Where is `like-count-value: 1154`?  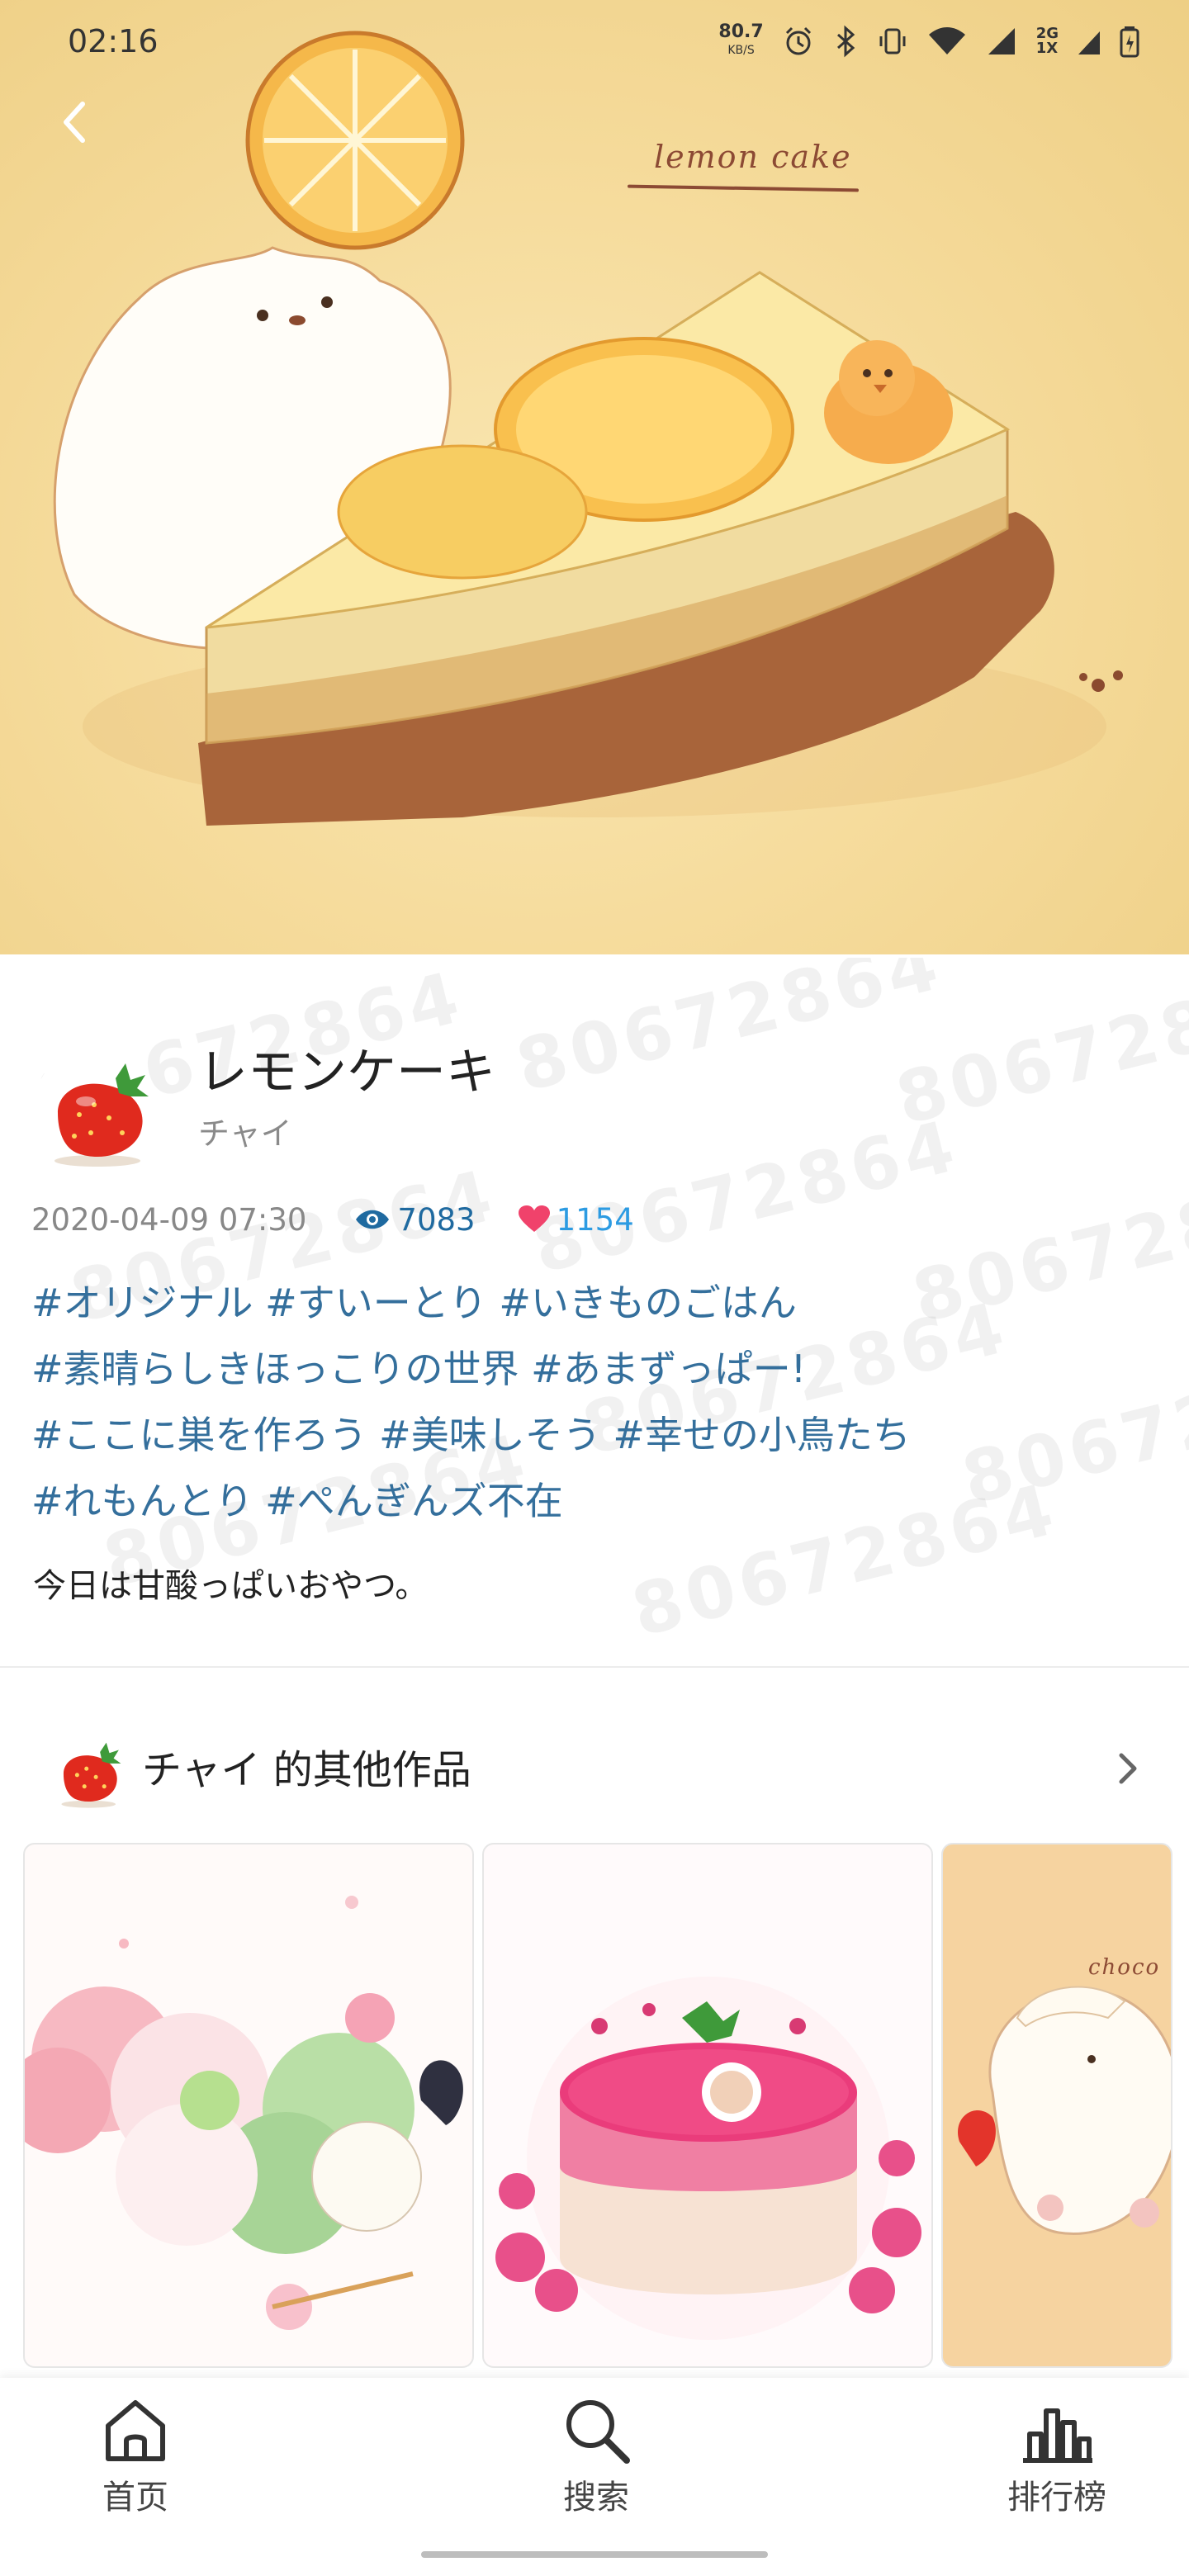
like-count-value: 1154 is located at coordinates (595, 1219).